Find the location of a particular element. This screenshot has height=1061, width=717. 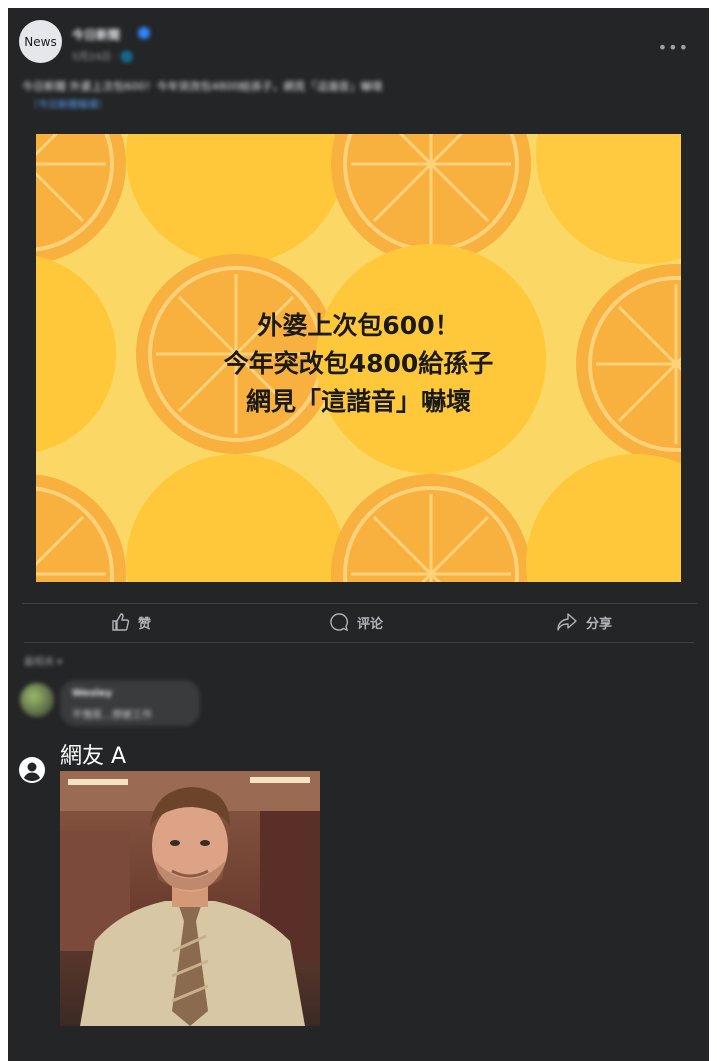

post-caption: 今日新聞 外婆上次包600！今年突改包4800給孫子，網見「這諧音」嚇壞 is located at coordinates (202, 86).